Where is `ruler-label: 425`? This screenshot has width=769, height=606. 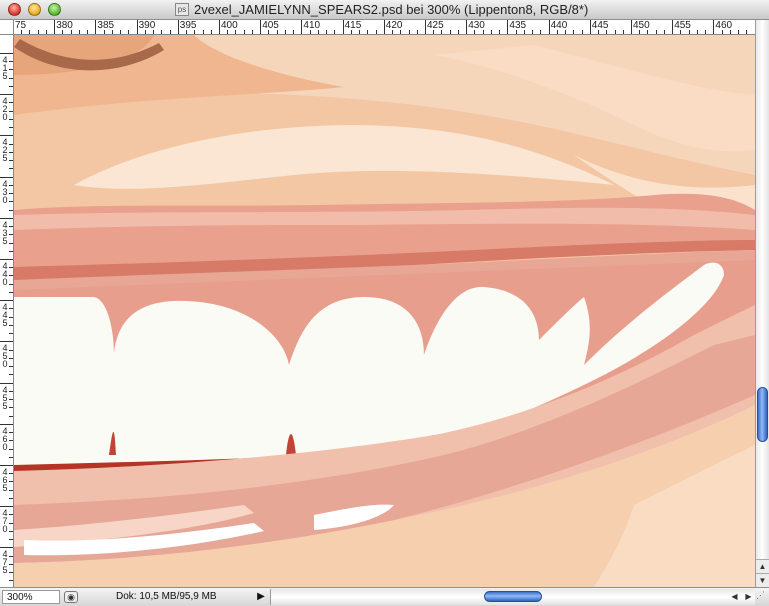
ruler-label: 425 is located at coordinates (5, 150).